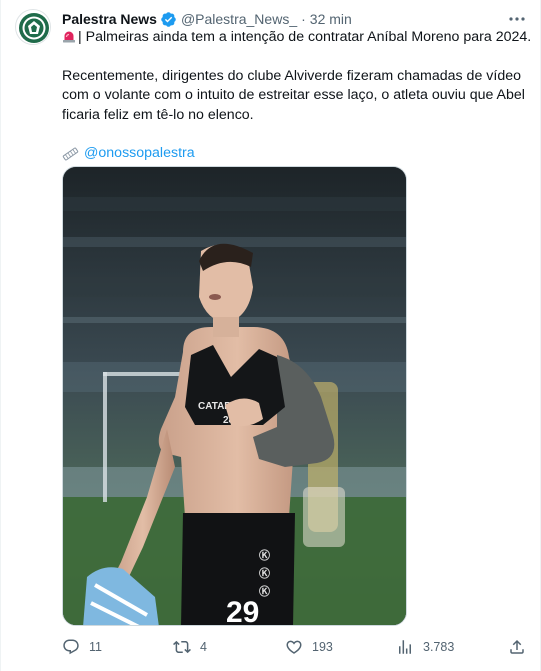  Describe the element at coordinates (33, 27) in the screenshot. I see `avatar` at that location.